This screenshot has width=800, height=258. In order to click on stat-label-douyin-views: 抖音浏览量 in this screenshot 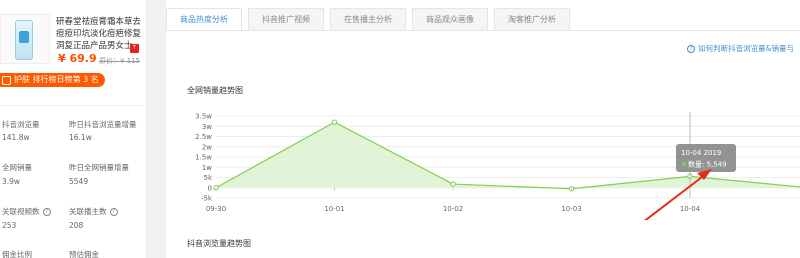, I will do `click(21, 124)`.